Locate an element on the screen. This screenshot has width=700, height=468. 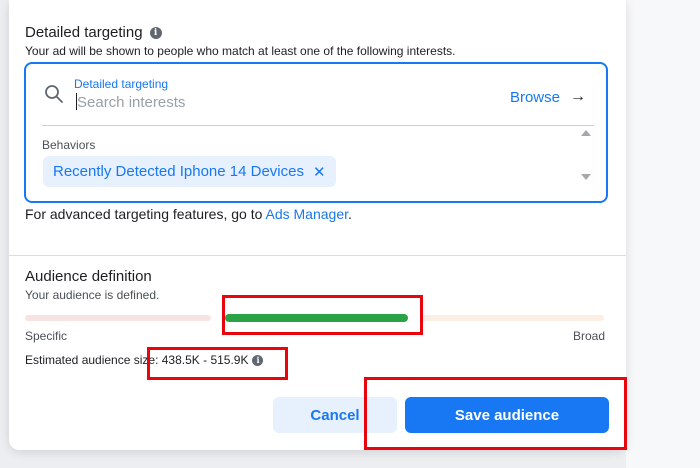
annotation-box-meter is located at coordinates (322, 315).